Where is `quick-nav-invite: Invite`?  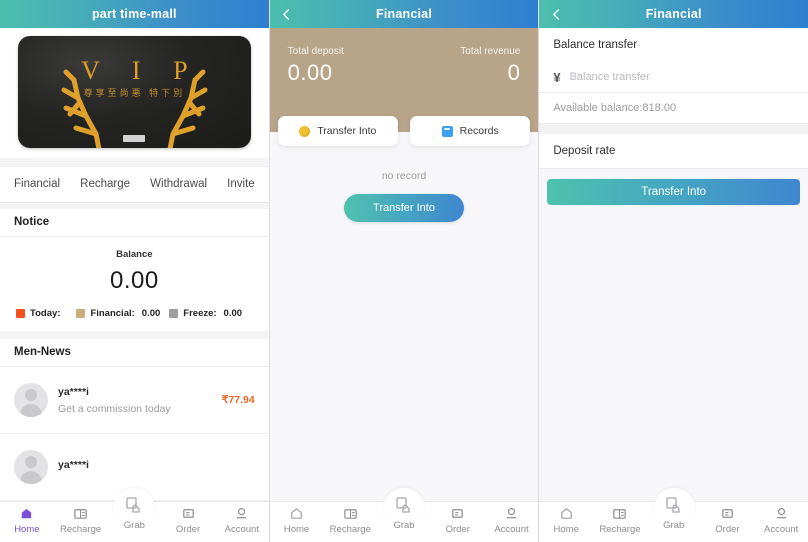 quick-nav-invite: Invite is located at coordinates (241, 184).